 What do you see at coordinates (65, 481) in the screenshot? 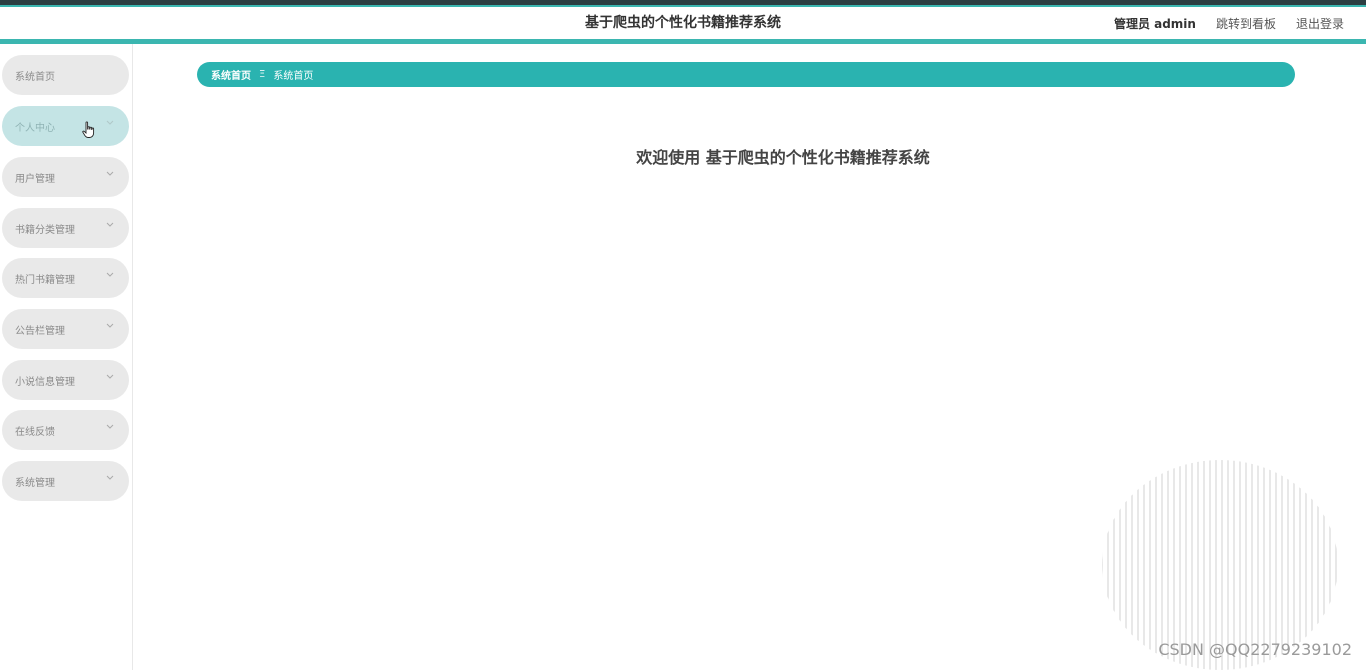
I see `sidebar-item-system-management: 系统管理` at bounding box center [65, 481].